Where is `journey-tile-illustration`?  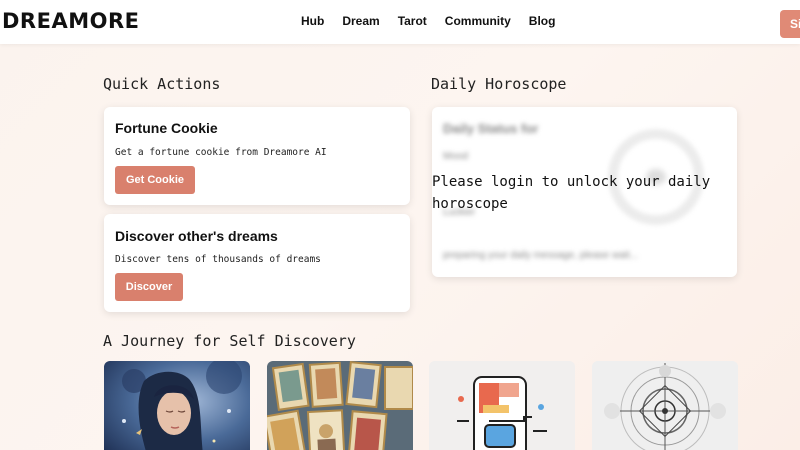 journey-tile-illustration is located at coordinates (502, 405).